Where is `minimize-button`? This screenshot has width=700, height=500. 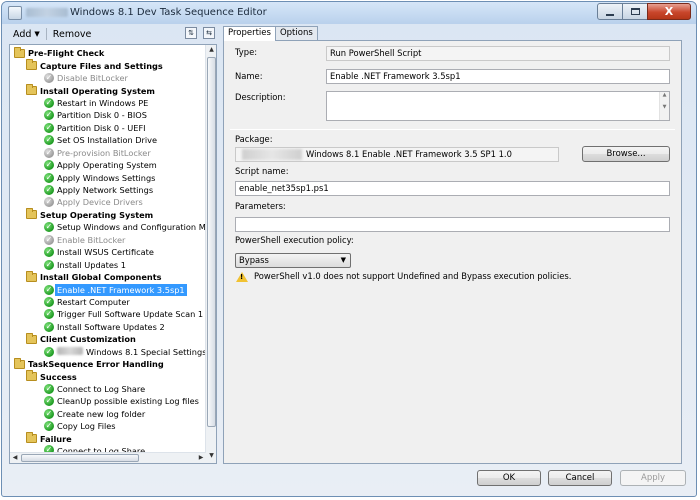 minimize-button is located at coordinates (610, 11).